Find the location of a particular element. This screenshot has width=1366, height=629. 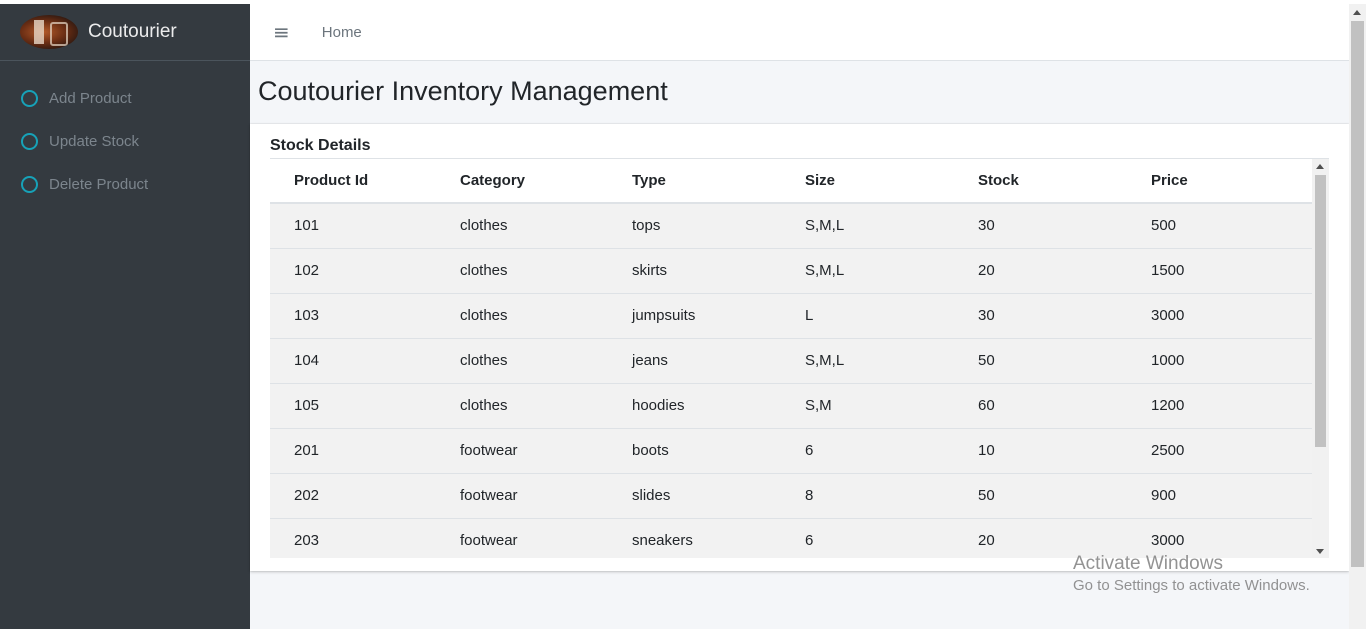

table-row: 201 footwear boots 6 10 2500 is located at coordinates (791, 450).